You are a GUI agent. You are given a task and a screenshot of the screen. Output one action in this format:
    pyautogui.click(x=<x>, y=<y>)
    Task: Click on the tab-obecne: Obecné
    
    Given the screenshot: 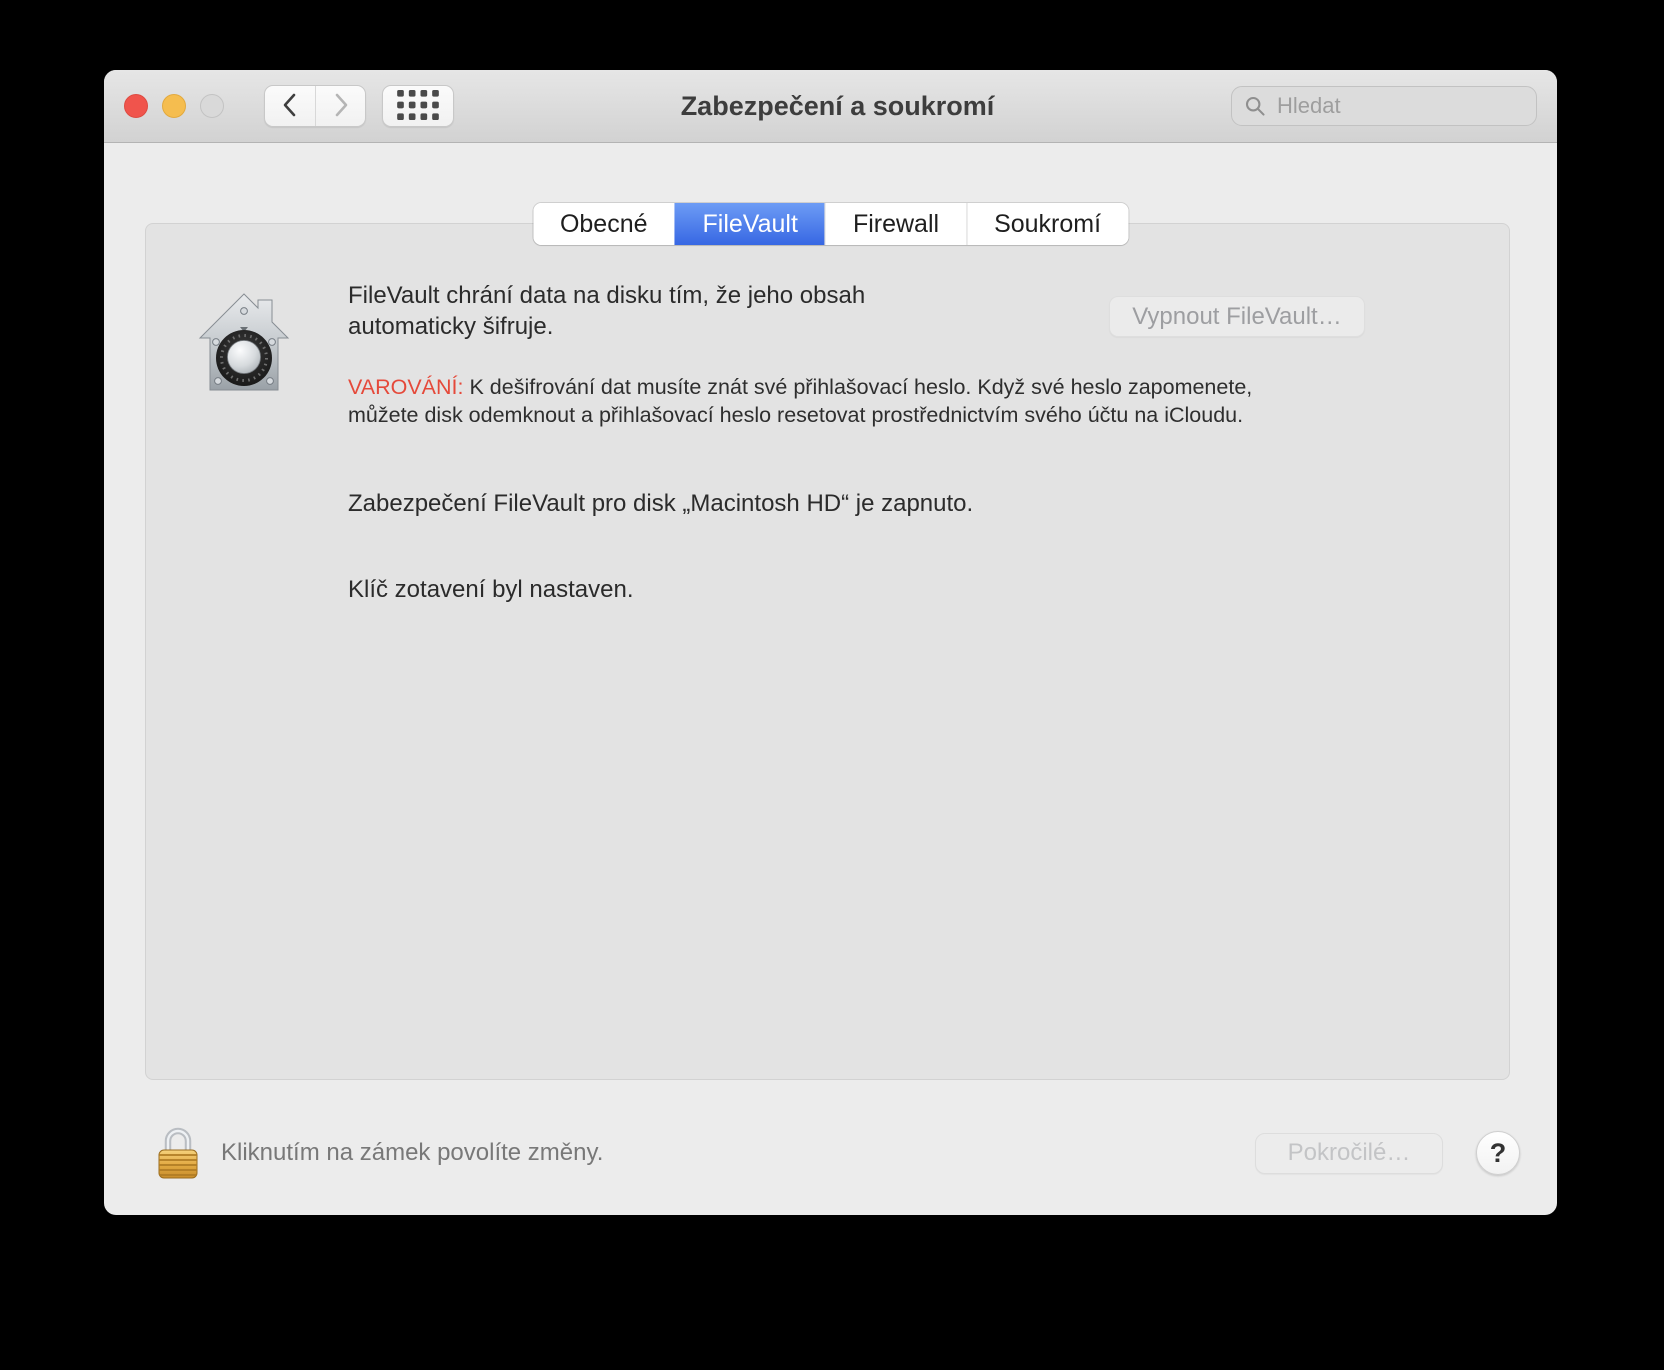 What is the action you would take?
    pyautogui.click(x=603, y=224)
    